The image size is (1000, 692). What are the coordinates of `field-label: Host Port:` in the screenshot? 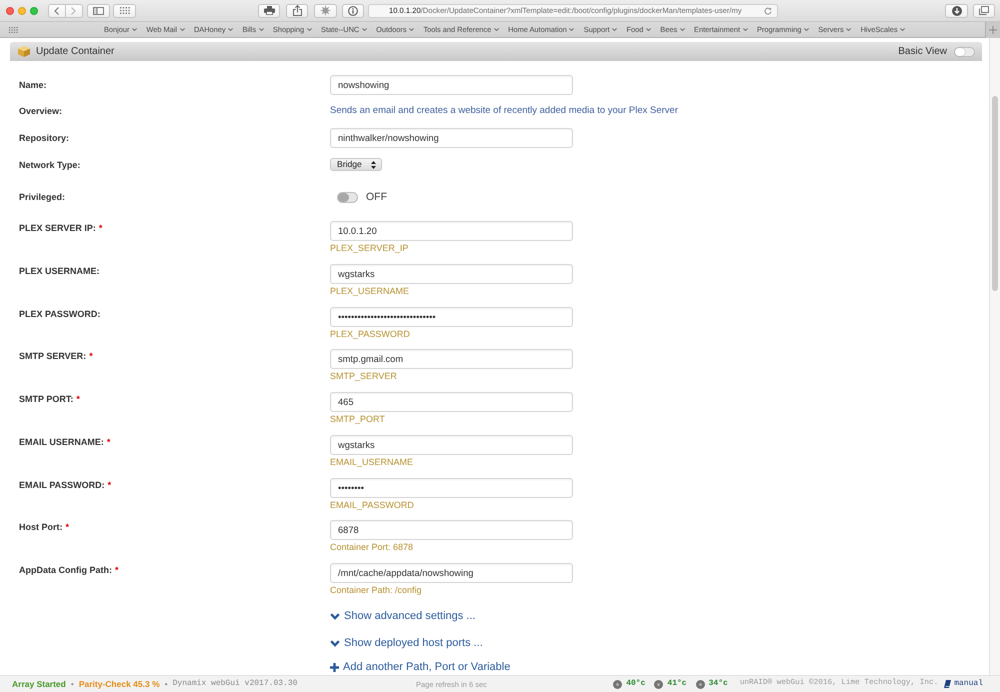 It's located at (40, 527).